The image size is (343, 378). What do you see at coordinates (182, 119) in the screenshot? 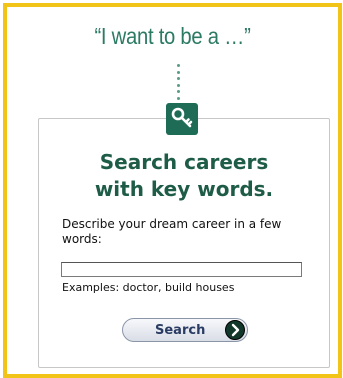
I see `key-icon` at bounding box center [182, 119].